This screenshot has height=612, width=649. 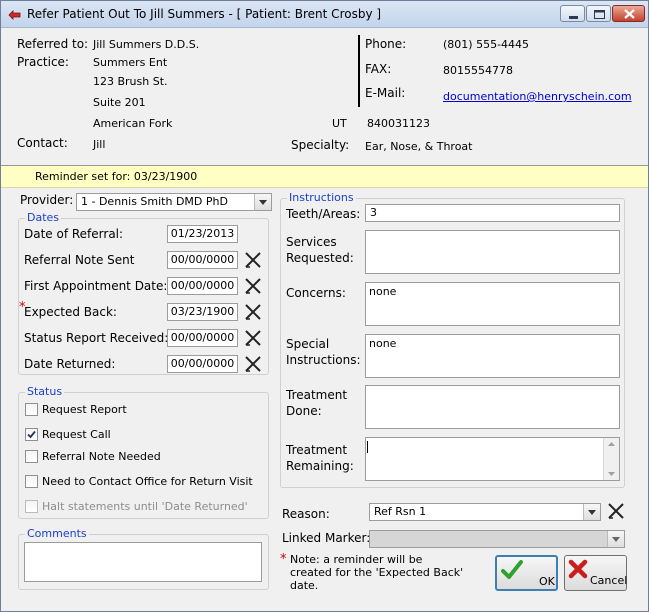 I want to click on date-returned-label: Date Returned:, so click(x=70, y=364).